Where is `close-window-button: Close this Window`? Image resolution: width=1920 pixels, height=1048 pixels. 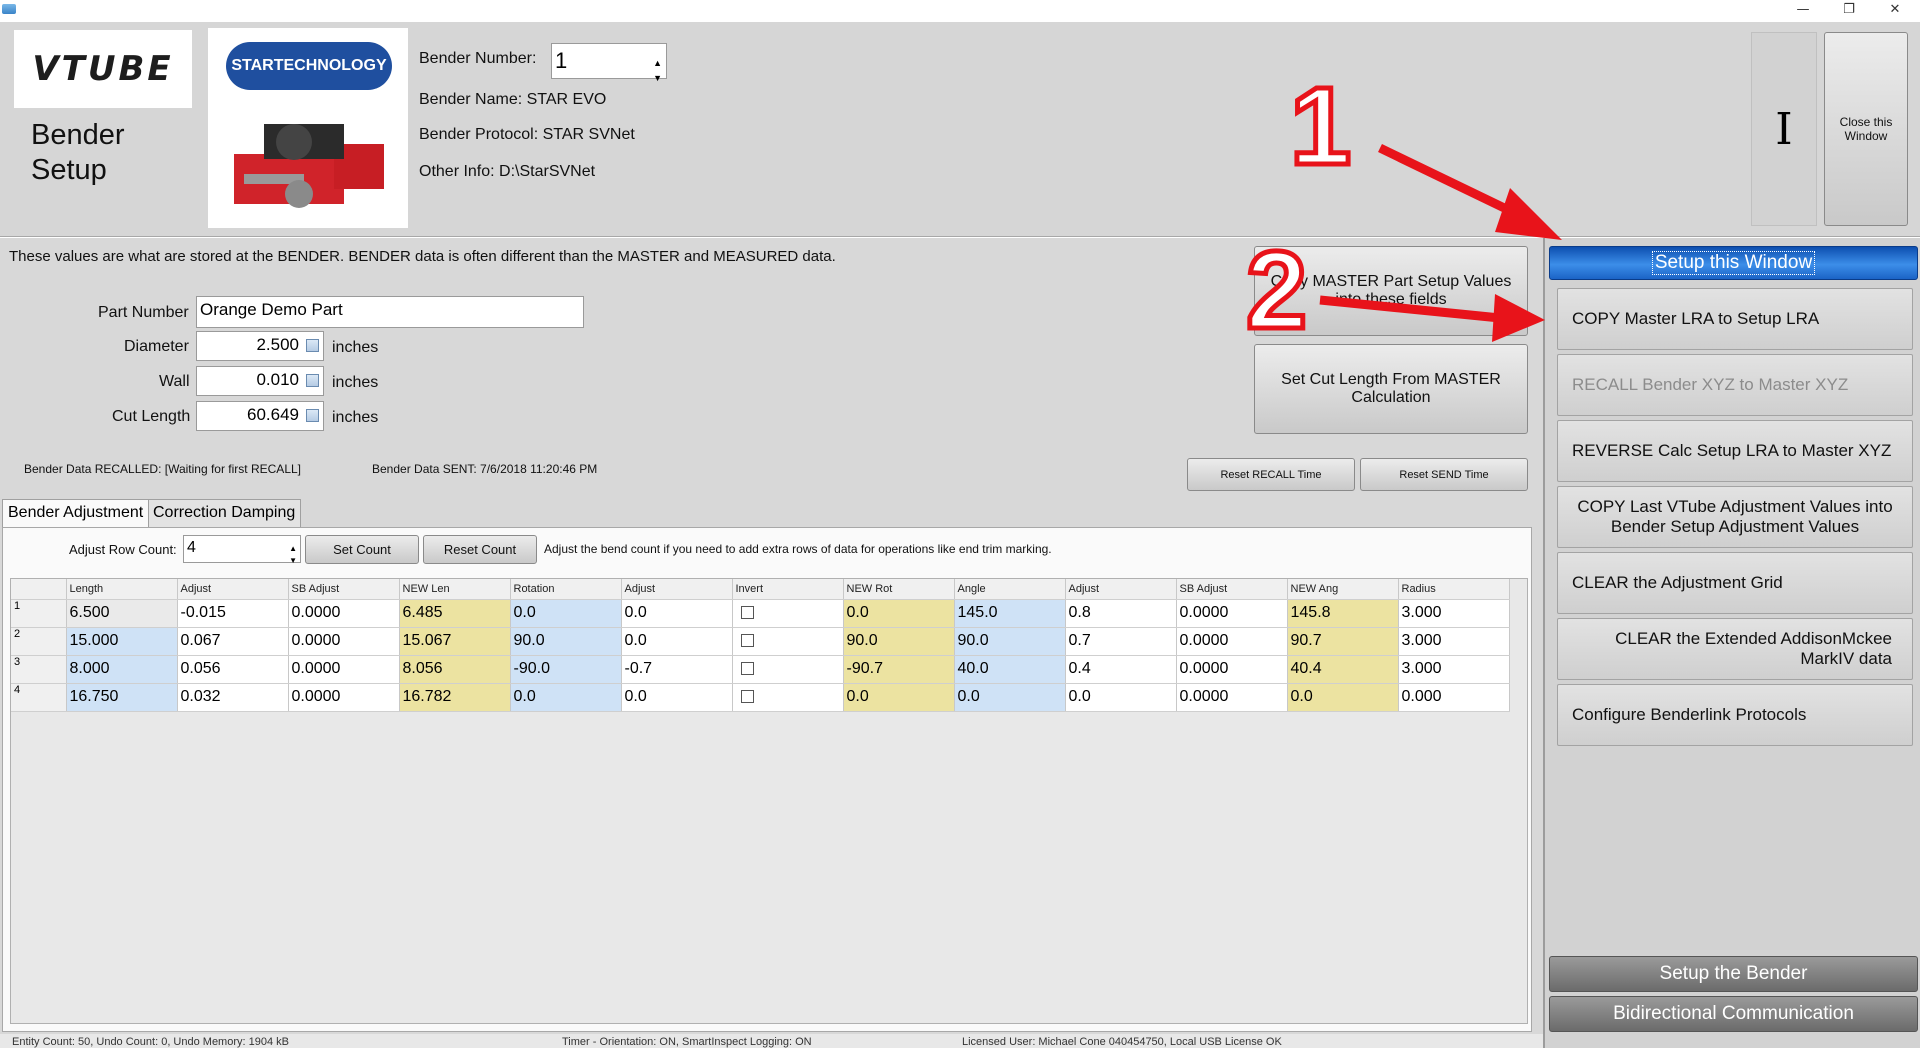 close-window-button: Close this Window is located at coordinates (1866, 129).